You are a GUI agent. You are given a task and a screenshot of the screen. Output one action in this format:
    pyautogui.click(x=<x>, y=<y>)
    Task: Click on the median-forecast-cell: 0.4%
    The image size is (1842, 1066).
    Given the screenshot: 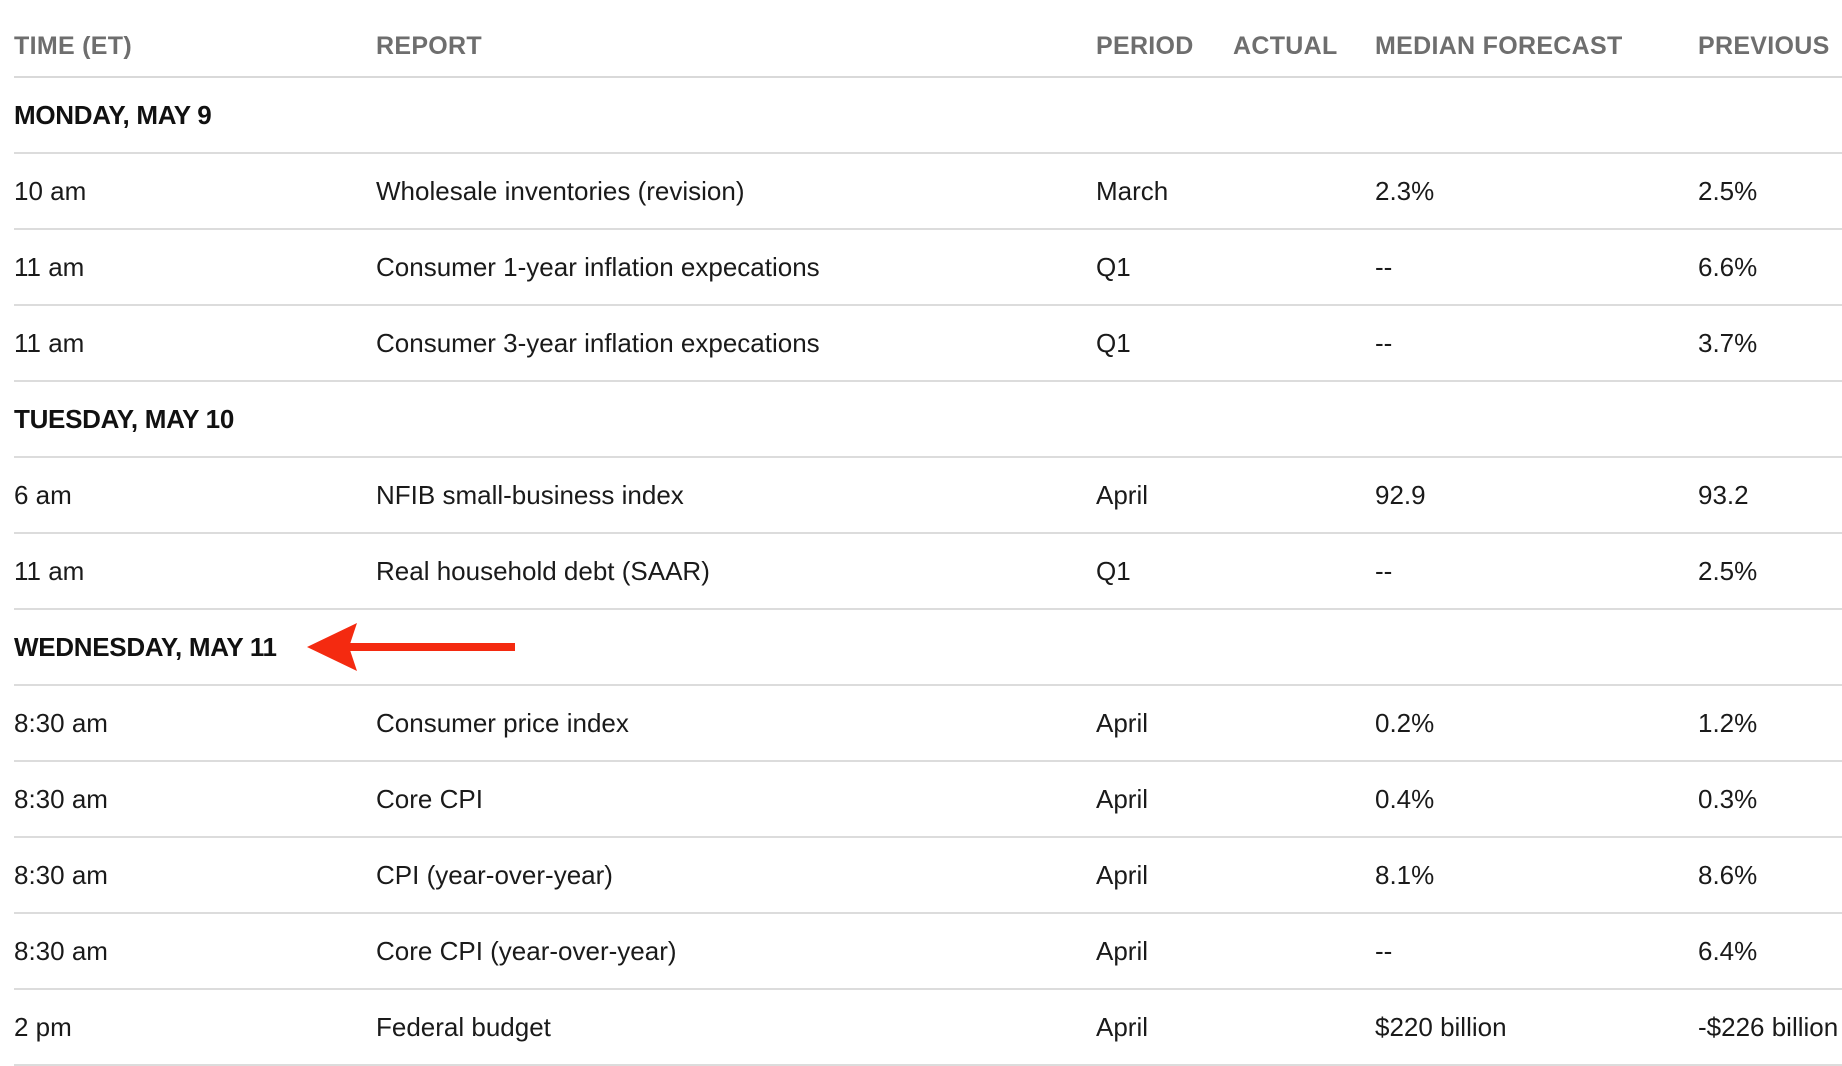 What is the action you would take?
    pyautogui.click(x=1536, y=799)
    